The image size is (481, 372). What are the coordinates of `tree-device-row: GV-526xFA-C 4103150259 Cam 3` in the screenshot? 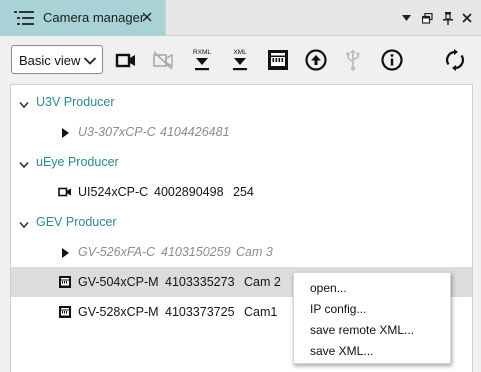 It's located at (241, 252).